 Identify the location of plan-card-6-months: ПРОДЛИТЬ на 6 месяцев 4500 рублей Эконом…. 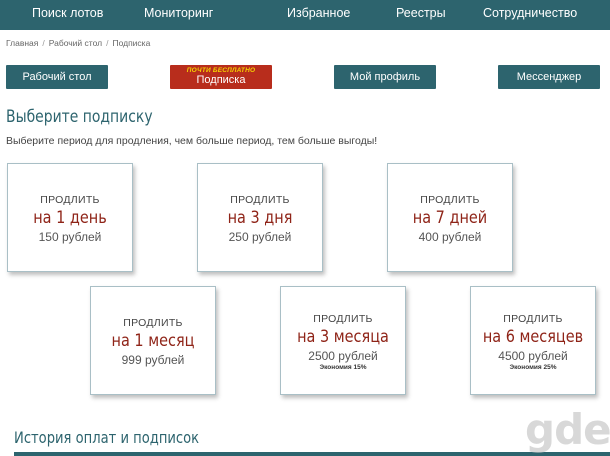
(533, 340).